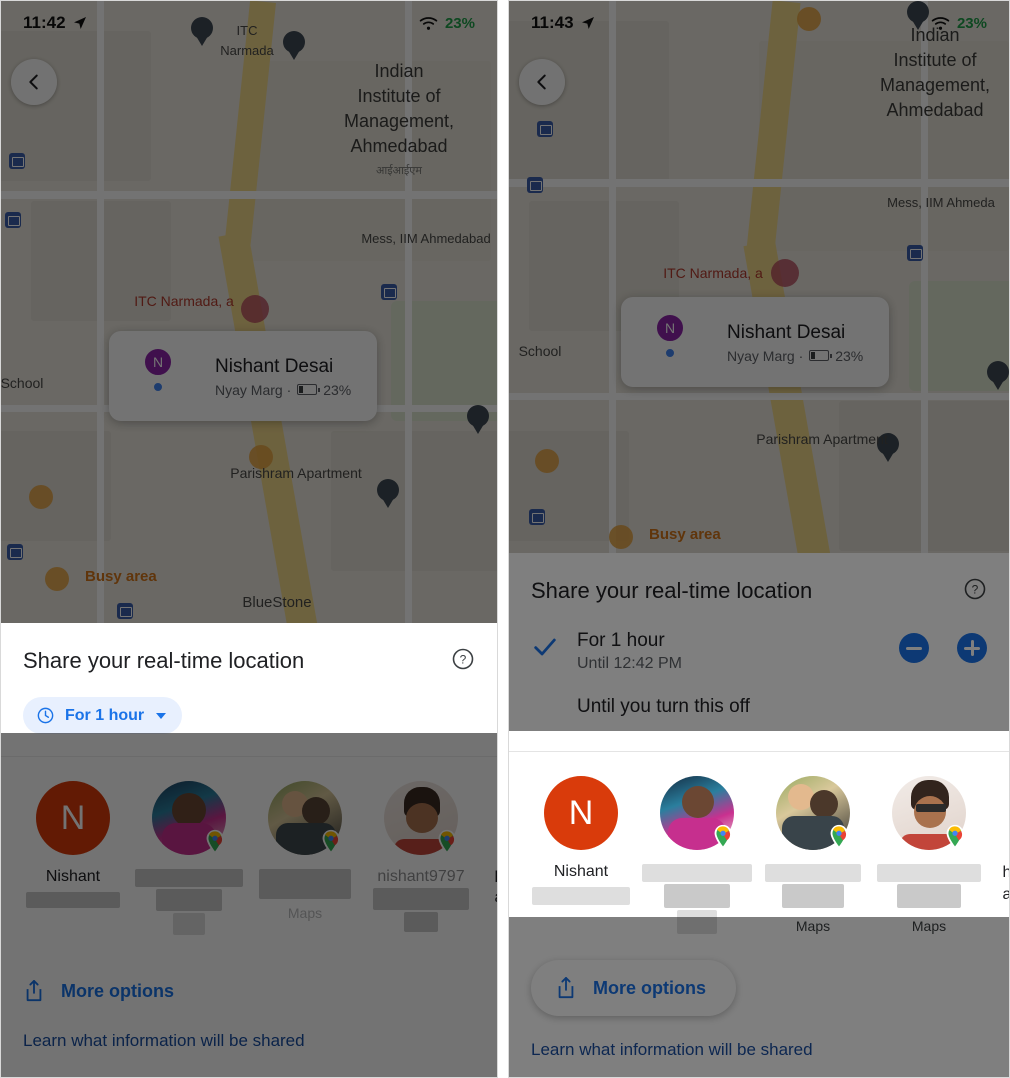 The image size is (1010, 1078). I want to click on duration-chip: For 1 hour, so click(103, 715).